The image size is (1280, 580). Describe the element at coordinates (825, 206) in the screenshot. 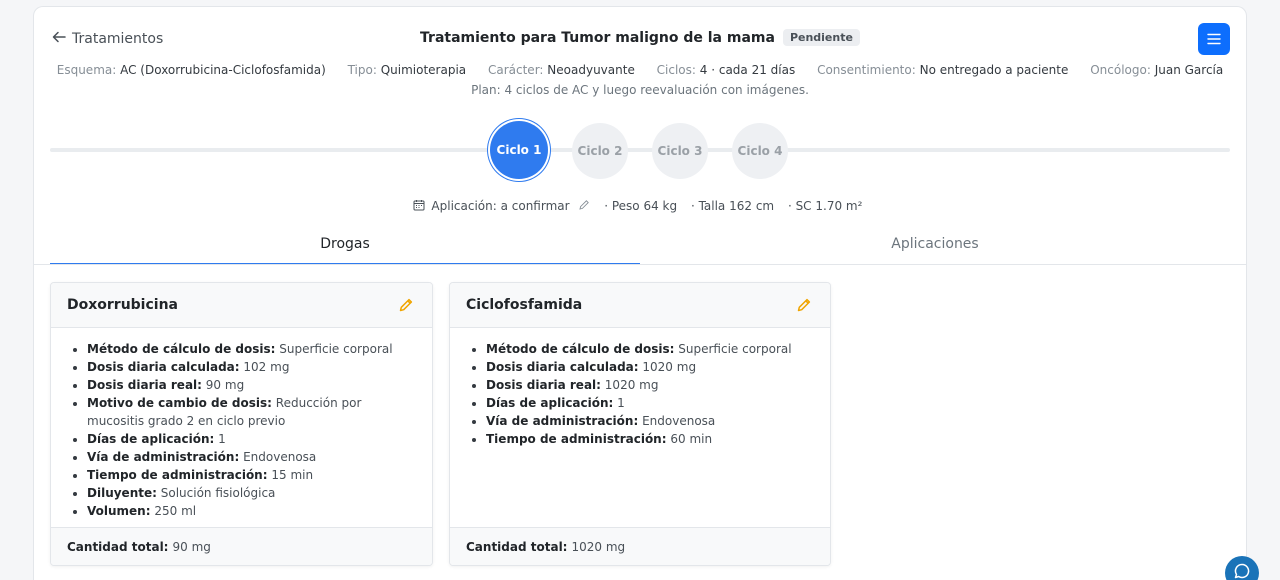

I see `body-surface-area: · SC 1.70 m²` at that location.